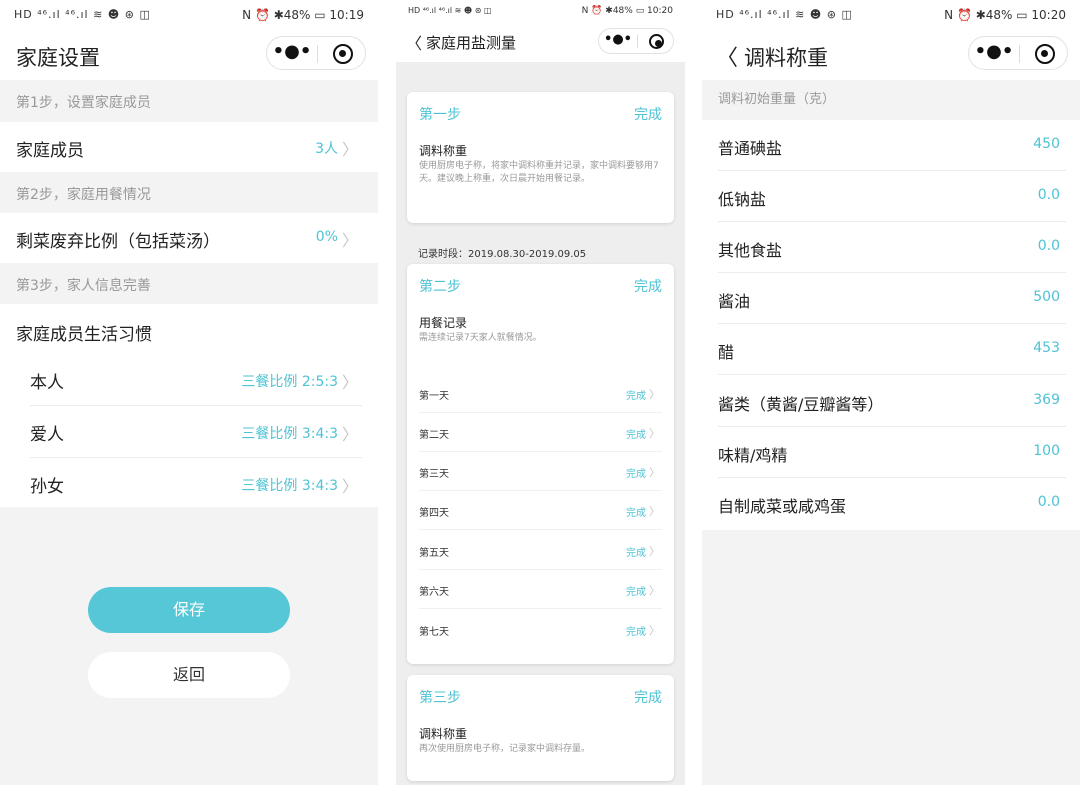 The height and width of the screenshot is (785, 1080). I want to click on card-desc: 需连续记录7天家人就餐情况。, so click(480, 338).